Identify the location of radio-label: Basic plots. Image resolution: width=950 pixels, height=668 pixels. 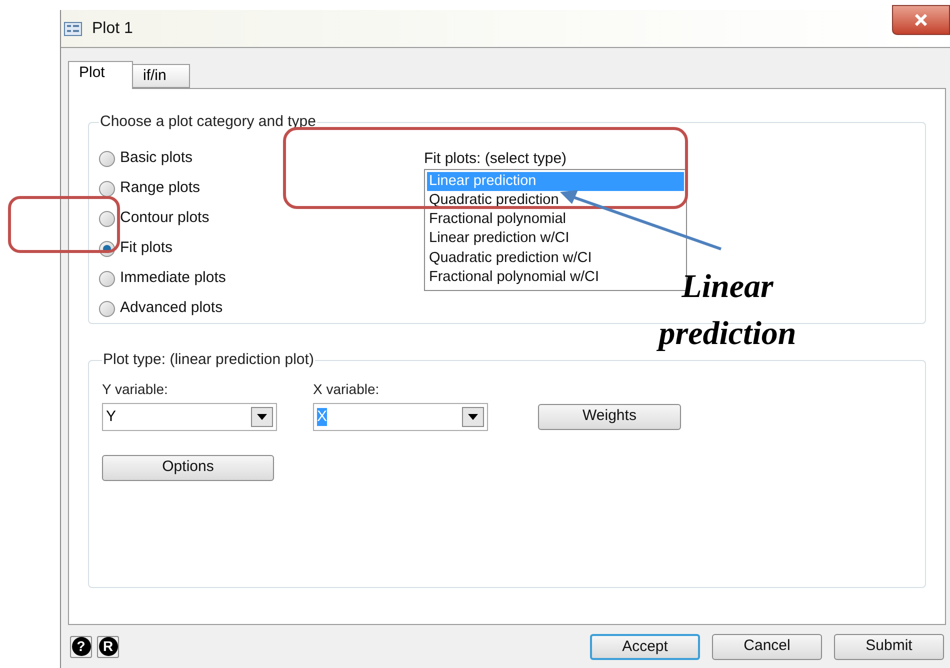
(156, 158).